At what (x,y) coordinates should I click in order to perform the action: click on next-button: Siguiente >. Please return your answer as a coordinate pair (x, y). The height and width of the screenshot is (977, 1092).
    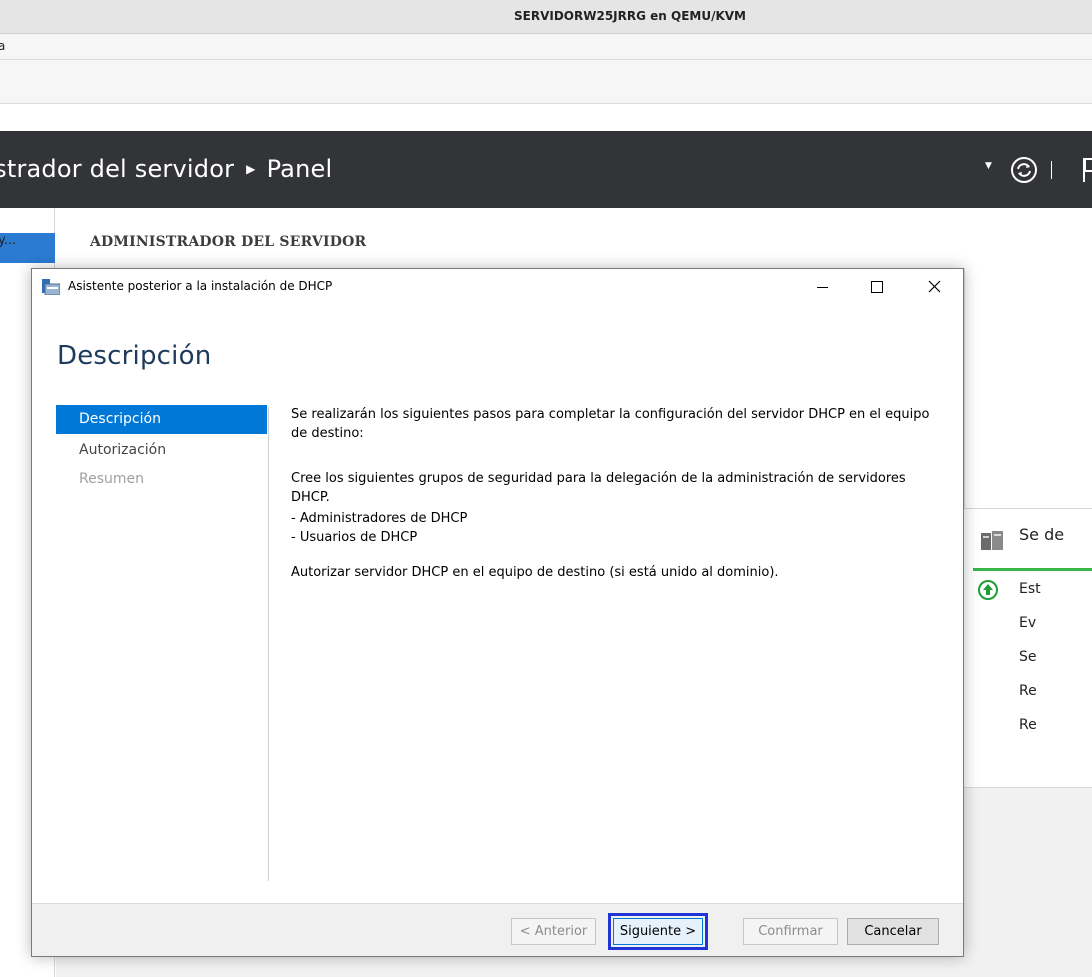
    Looking at the image, I should click on (658, 931).